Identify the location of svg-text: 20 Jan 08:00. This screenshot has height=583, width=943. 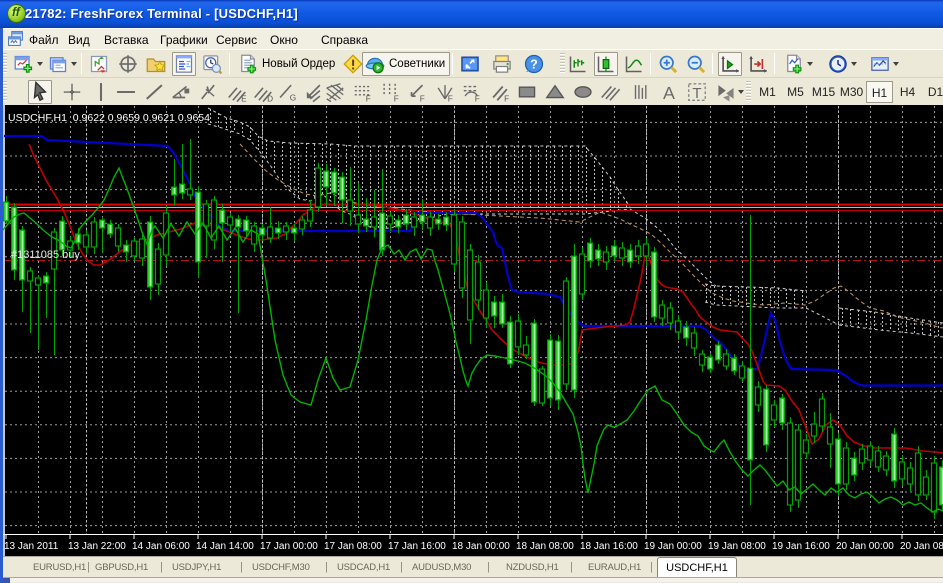
(921, 546).